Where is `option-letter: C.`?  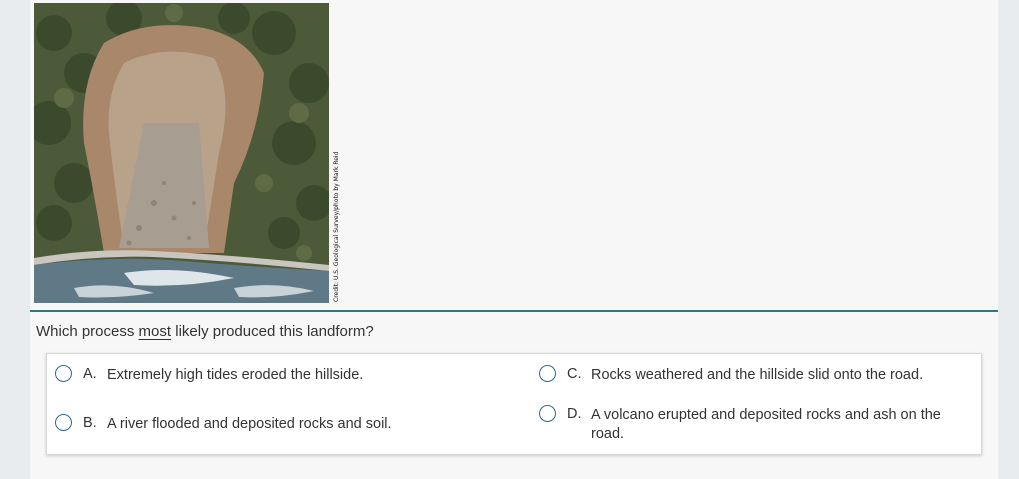
option-letter: C. is located at coordinates (574, 374).